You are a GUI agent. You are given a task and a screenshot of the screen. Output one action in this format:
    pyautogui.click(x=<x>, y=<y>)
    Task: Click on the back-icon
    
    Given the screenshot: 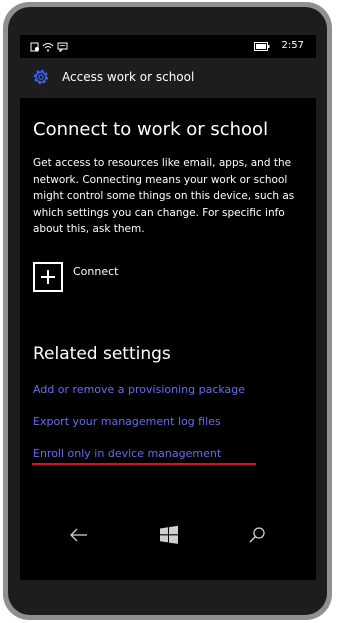 What is the action you would take?
    pyautogui.click(x=79, y=535)
    